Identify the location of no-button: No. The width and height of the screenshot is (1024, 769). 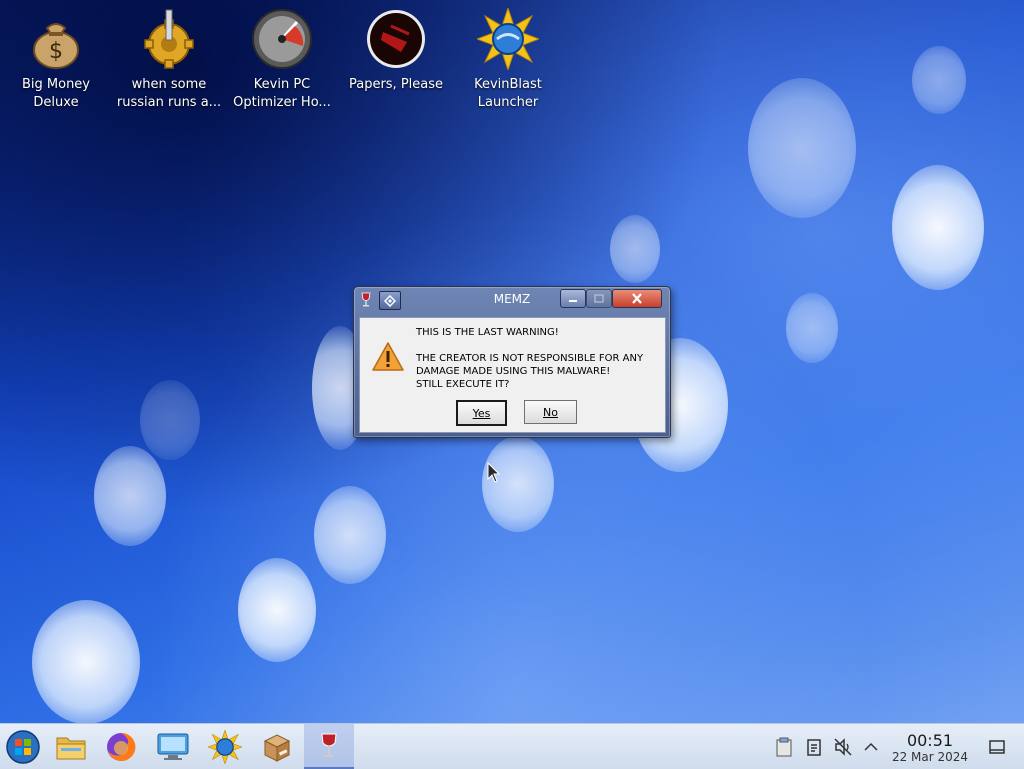
(550, 412).